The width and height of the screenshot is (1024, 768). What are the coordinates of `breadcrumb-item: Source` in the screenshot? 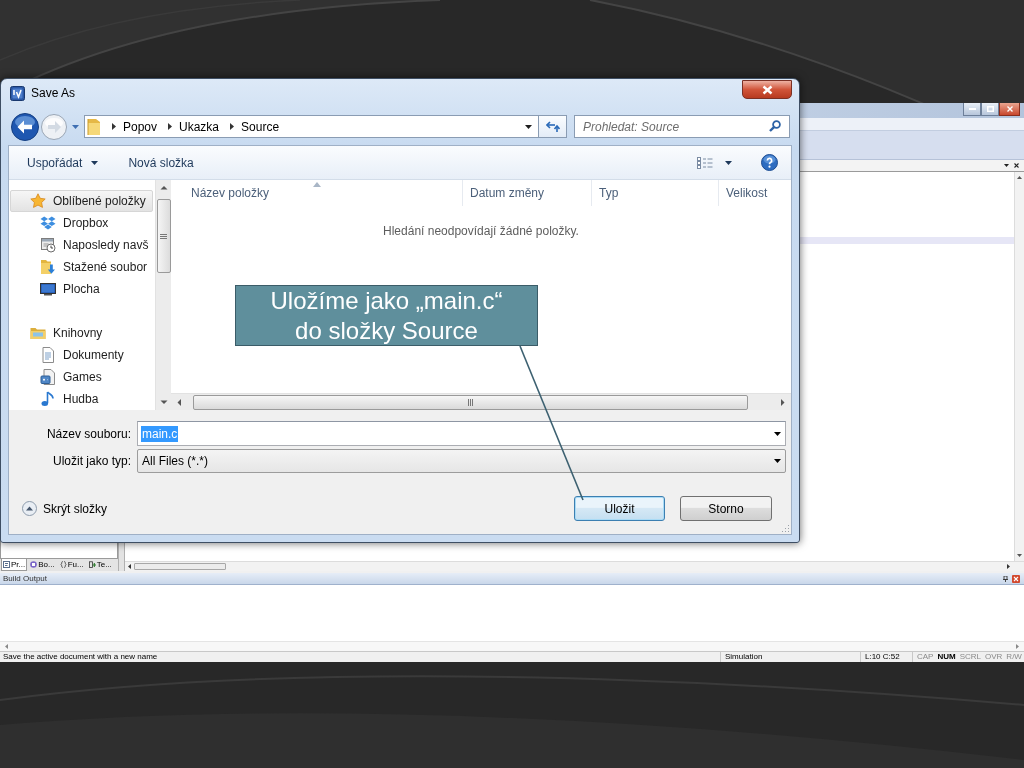 It's located at (260, 126).